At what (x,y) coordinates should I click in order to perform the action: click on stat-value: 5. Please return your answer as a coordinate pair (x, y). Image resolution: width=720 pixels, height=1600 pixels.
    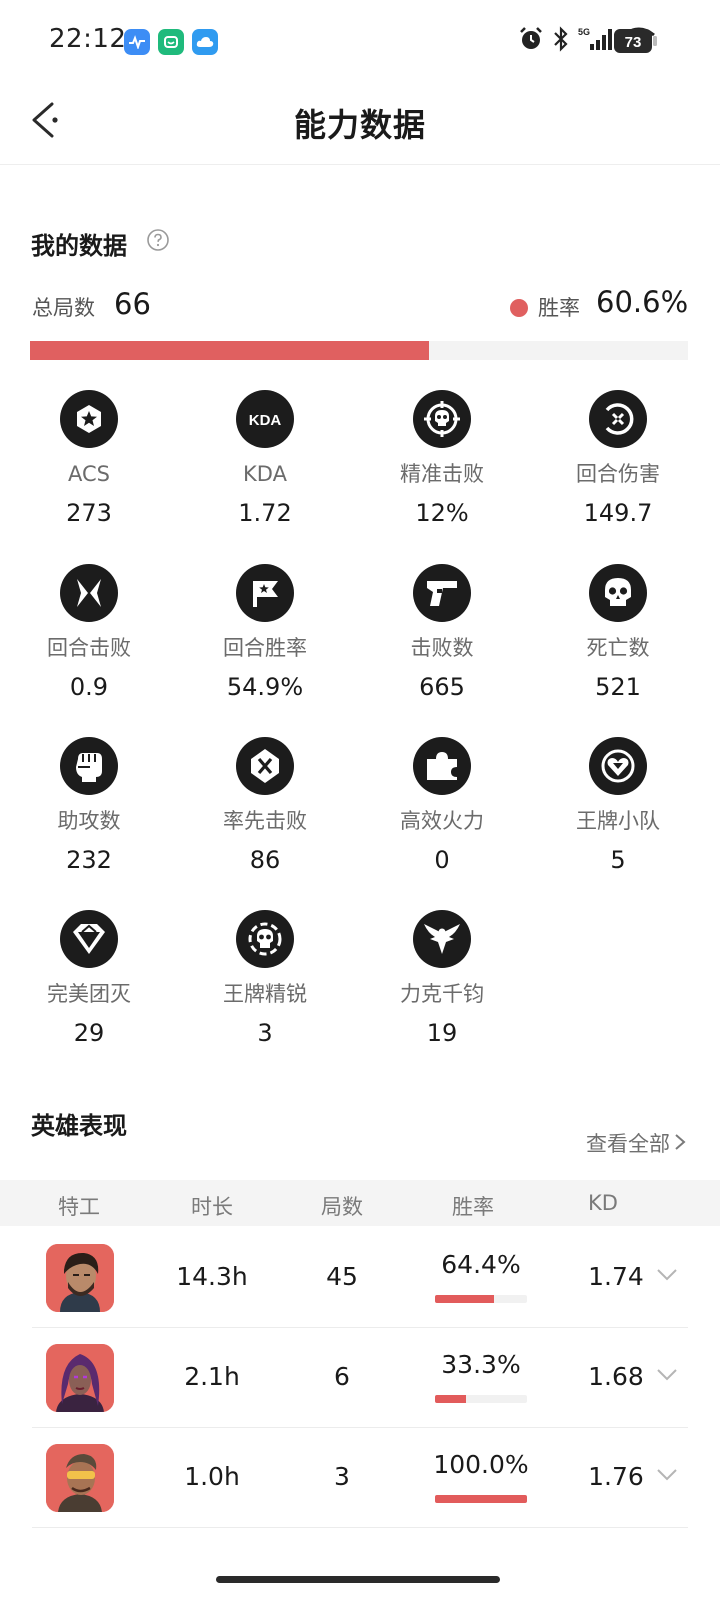
    Looking at the image, I should click on (618, 860).